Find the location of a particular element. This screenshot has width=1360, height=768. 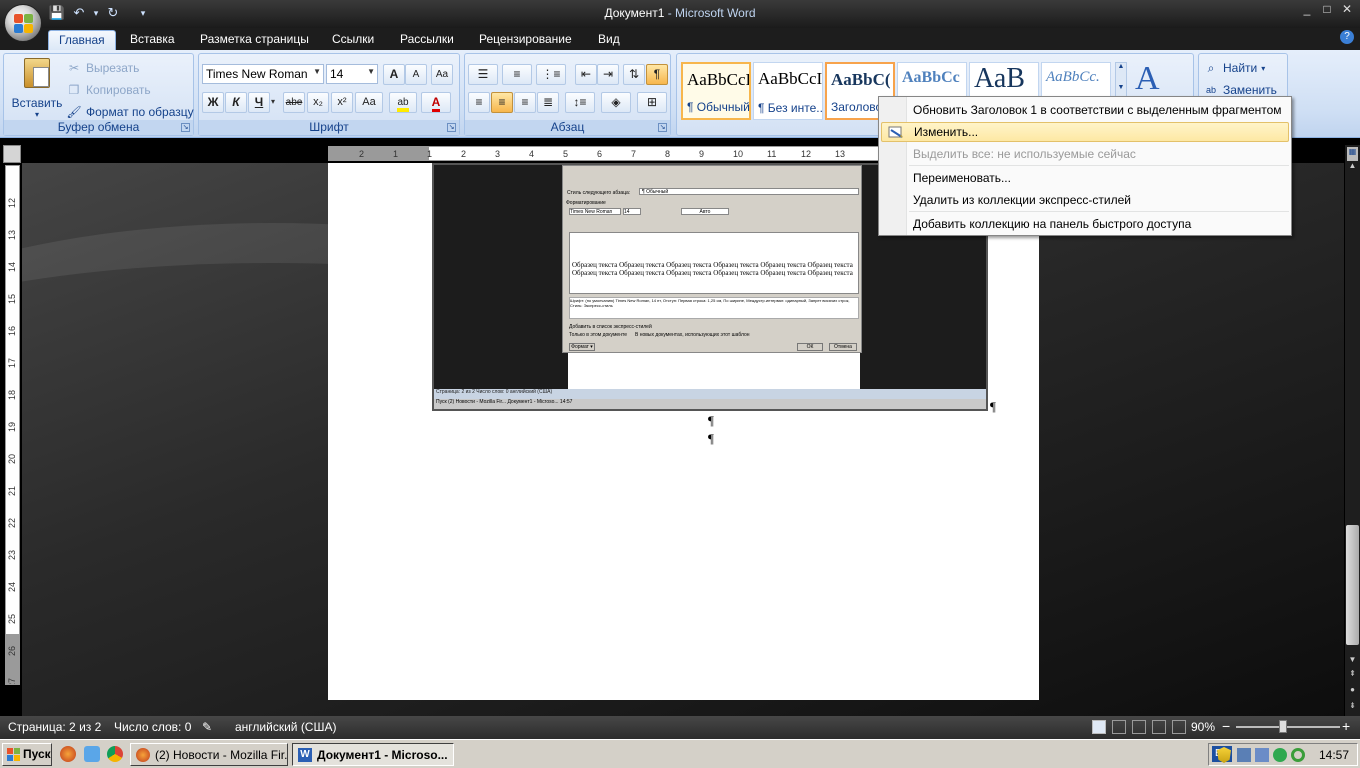

chevron-down-icon: ▾ is located at coordinates (1263, 68).